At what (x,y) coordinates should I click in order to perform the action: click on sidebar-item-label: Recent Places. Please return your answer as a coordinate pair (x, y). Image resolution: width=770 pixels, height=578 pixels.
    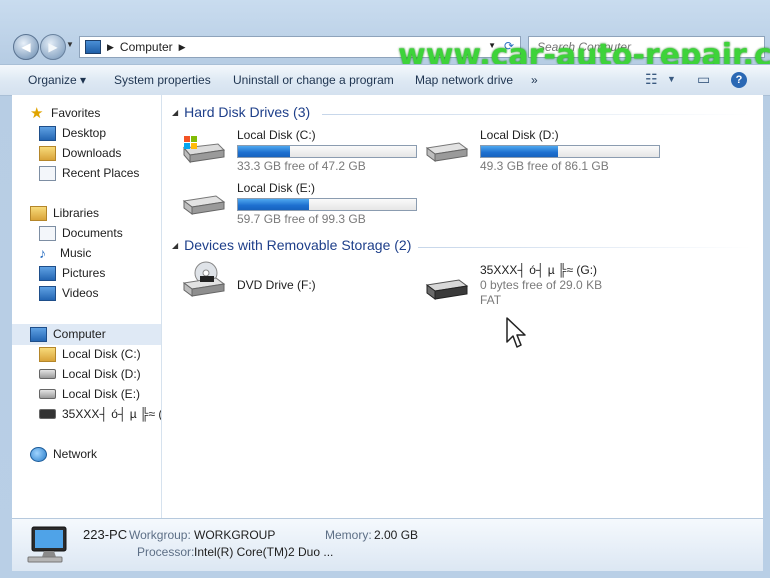
    Looking at the image, I should click on (101, 173).